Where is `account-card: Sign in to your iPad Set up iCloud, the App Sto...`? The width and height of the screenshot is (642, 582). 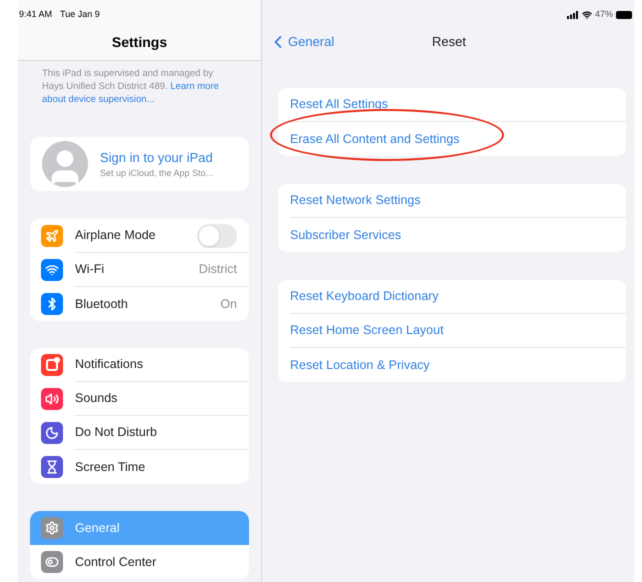 account-card: Sign in to your iPad Set up iCloud, the App Sto... is located at coordinates (139, 164).